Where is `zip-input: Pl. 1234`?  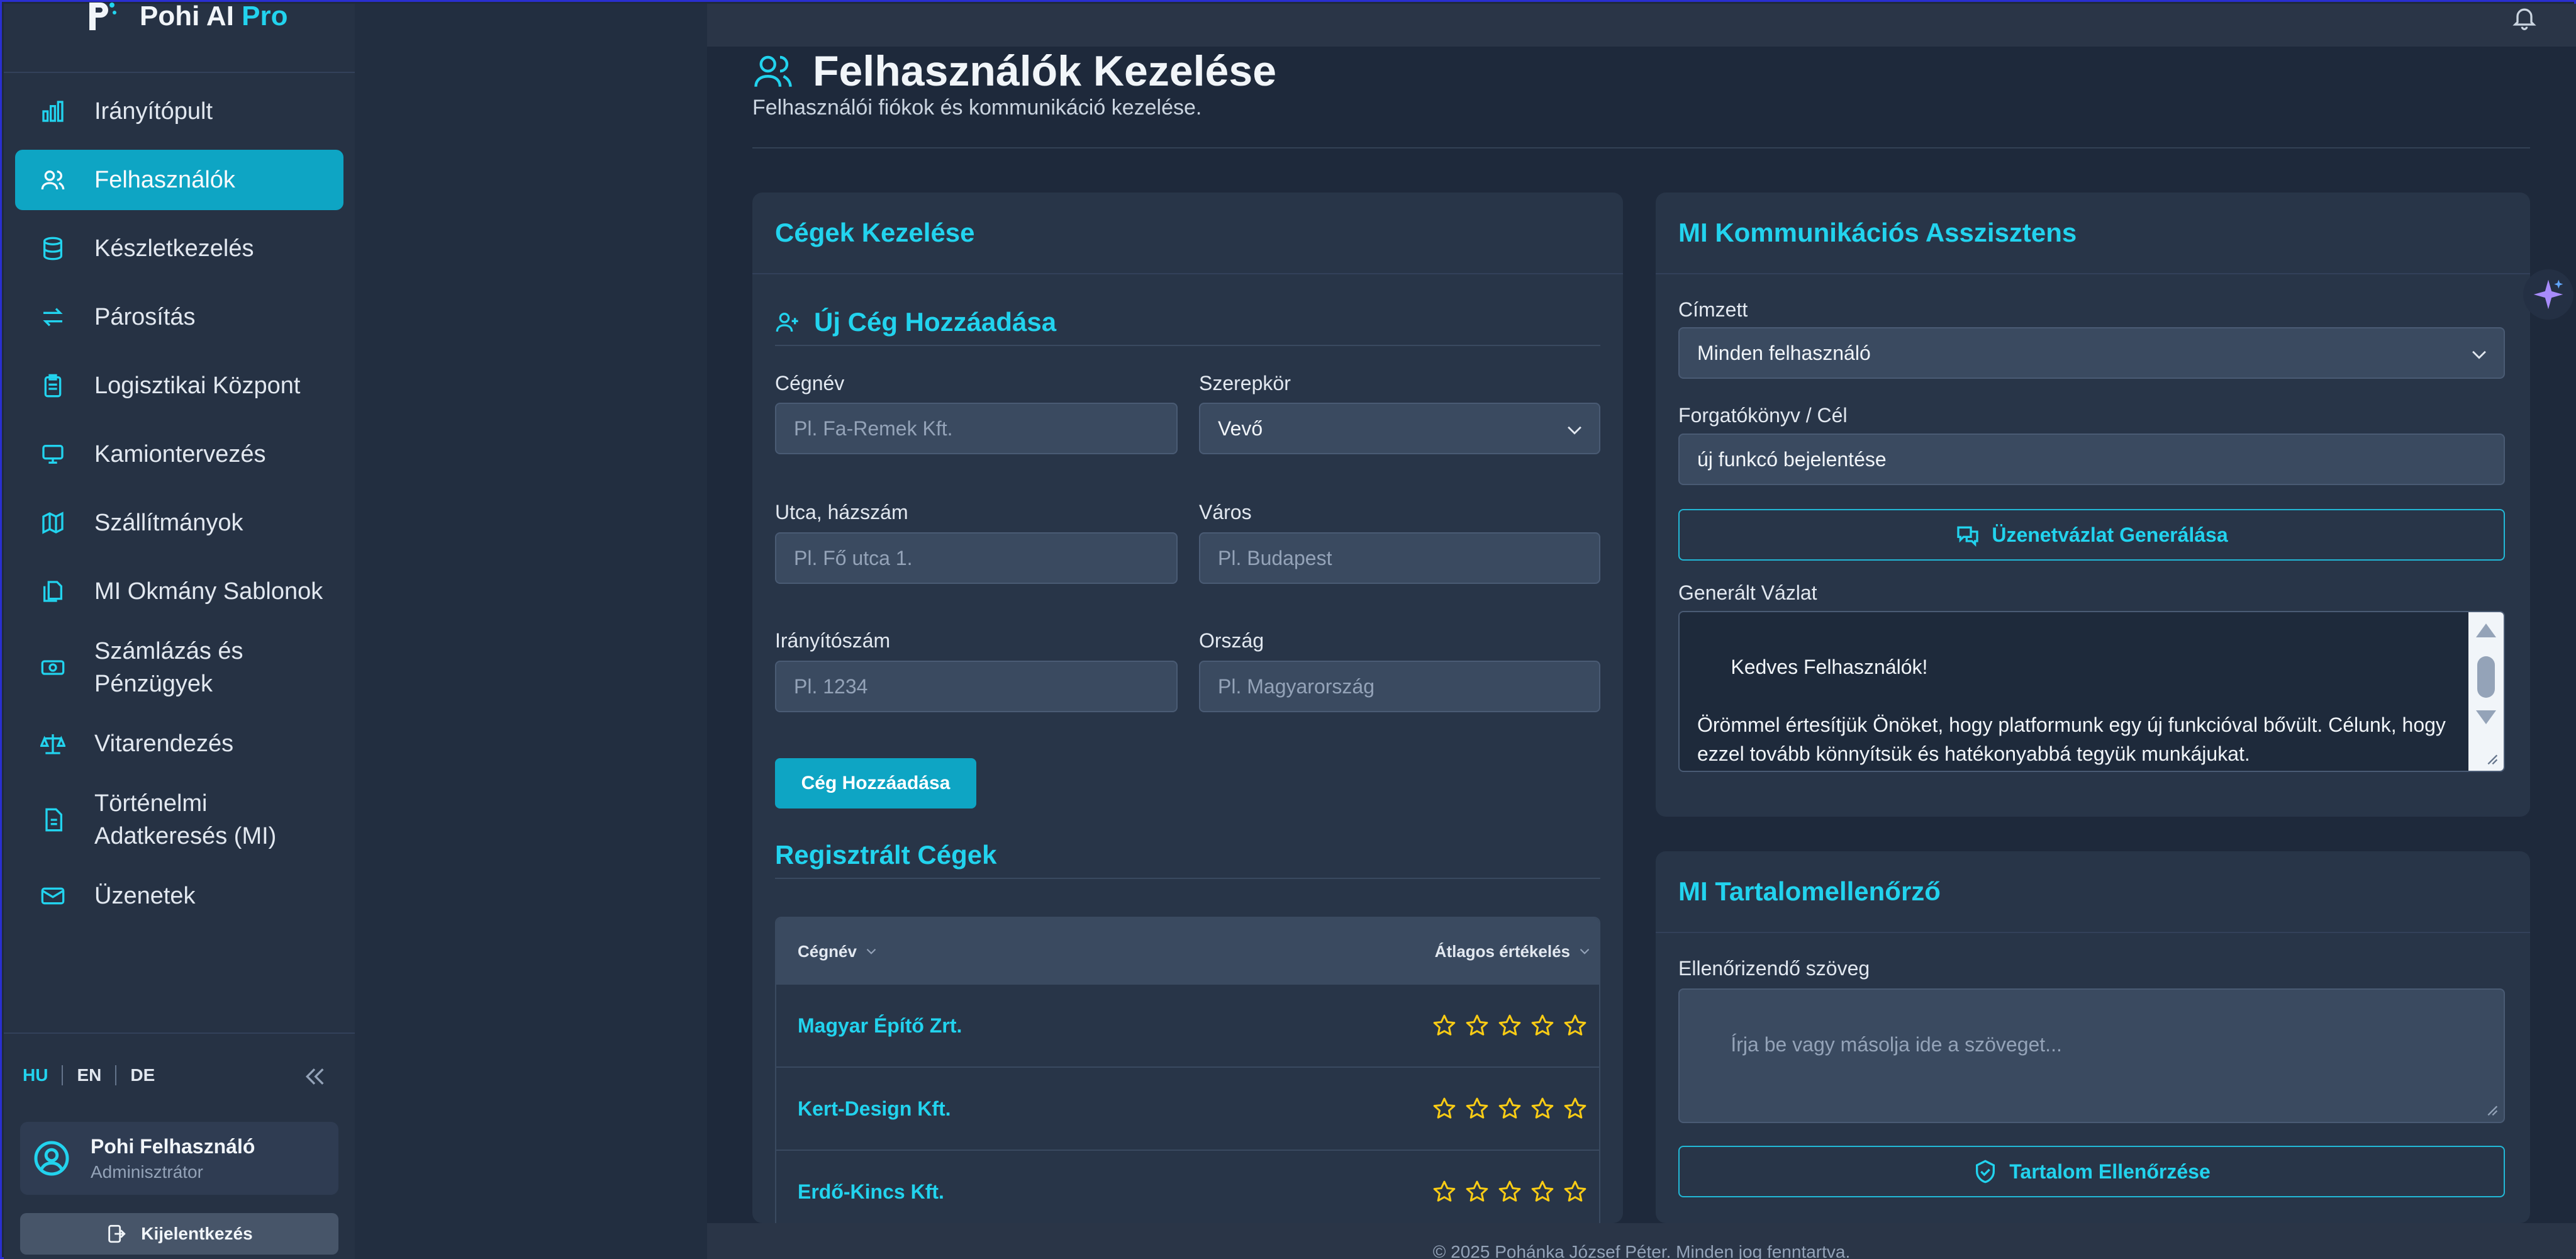
zip-input: Pl. 1234 is located at coordinates (976, 686).